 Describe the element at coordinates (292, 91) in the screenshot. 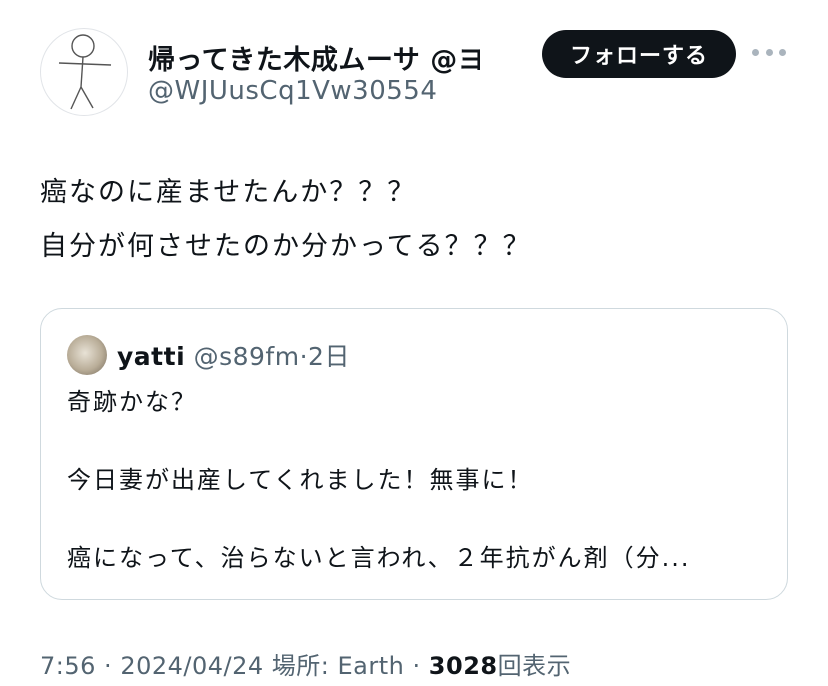

I see `author-handle: @WJUusCq1Vw30554` at that location.